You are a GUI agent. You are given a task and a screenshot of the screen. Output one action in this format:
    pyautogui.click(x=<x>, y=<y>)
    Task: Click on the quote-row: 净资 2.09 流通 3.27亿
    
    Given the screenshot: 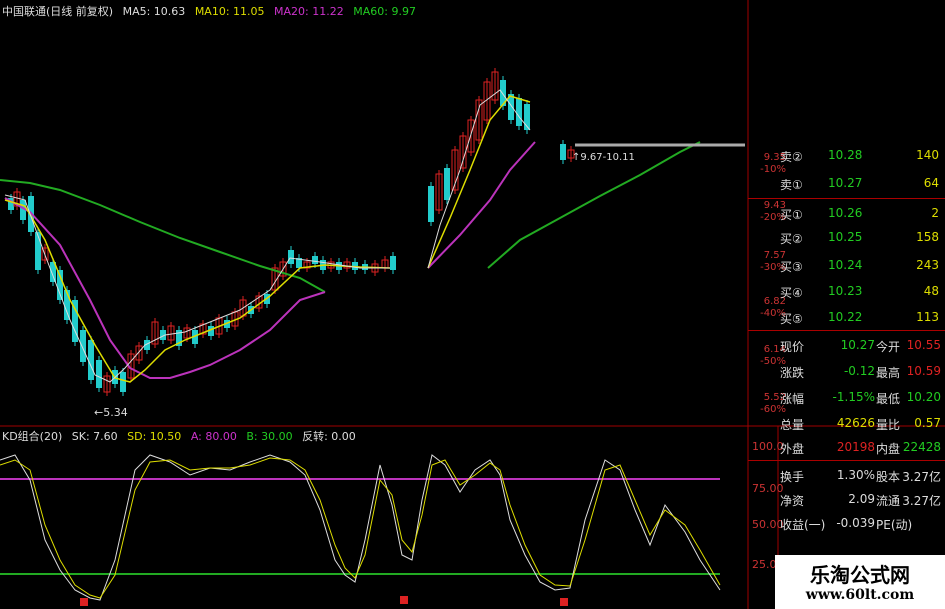 What is the action you would take?
    pyautogui.click(x=846, y=503)
    